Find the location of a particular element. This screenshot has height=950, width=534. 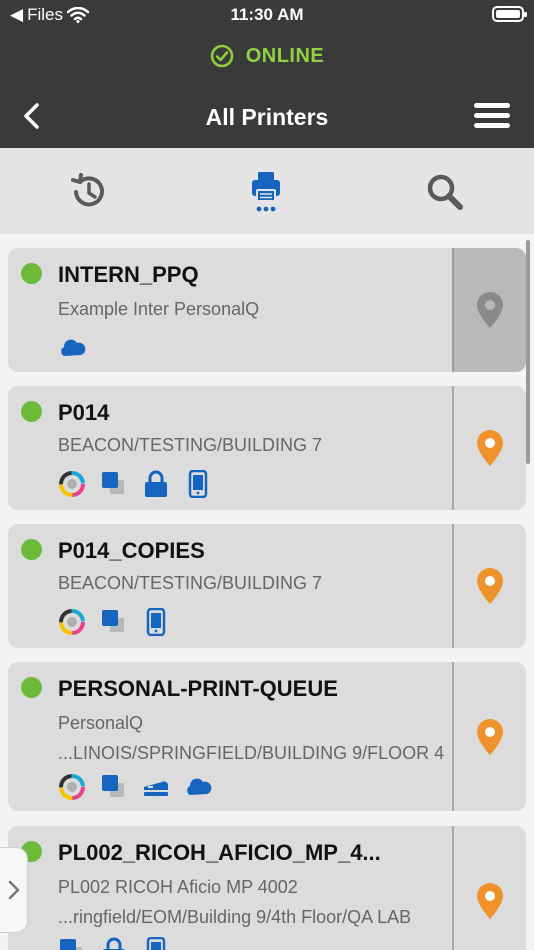

hamburger-icon is located at coordinates (492, 105).